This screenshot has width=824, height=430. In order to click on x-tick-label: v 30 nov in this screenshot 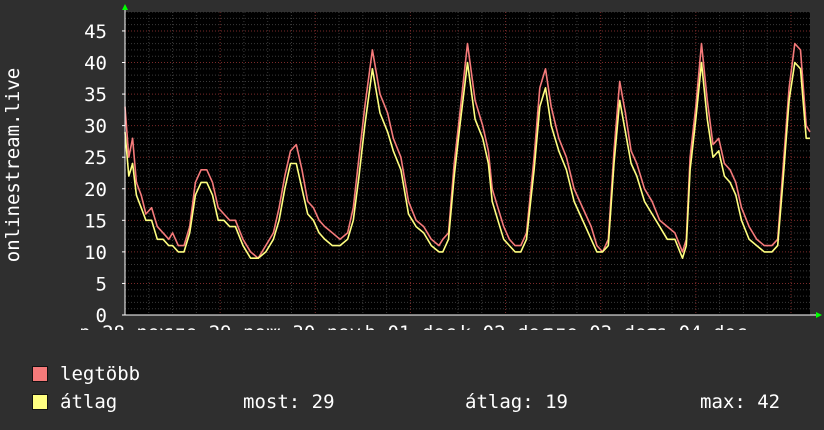, I will do `click(316, 326)`.